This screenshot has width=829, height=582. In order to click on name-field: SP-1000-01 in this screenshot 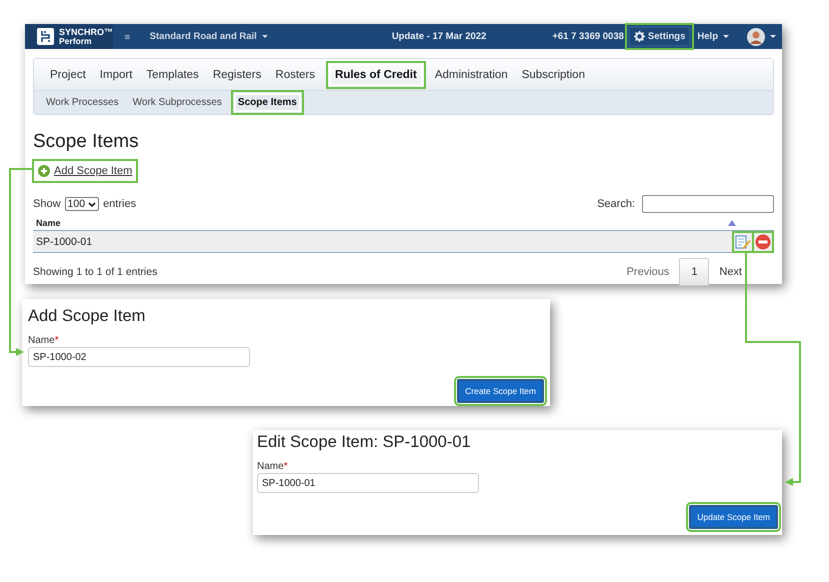, I will do `click(368, 483)`.